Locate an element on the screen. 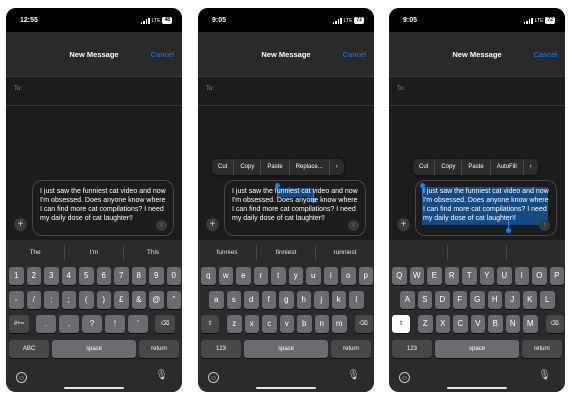 The width and height of the screenshot is (569, 401). symbols-key: #+= is located at coordinates (19, 324).